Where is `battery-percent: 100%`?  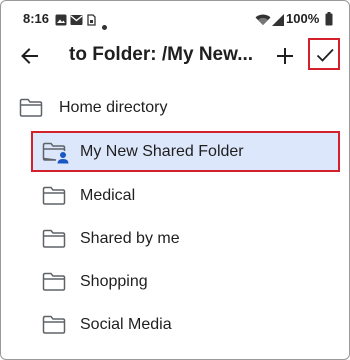 battery-percent: 100% is located at coordinates (303, 18).